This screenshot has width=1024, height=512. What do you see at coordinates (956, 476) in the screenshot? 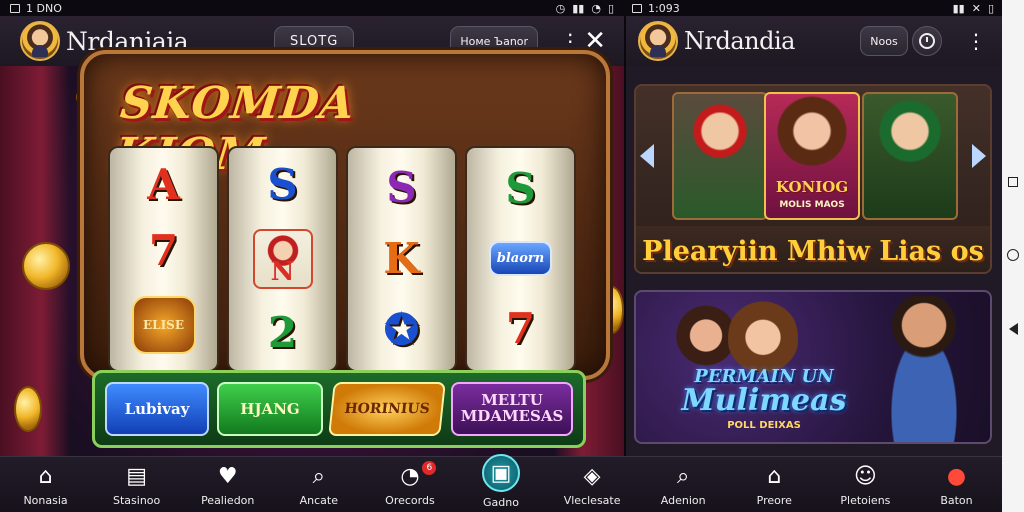
I see `user-icon: ●` at bounding box center [956, 476].